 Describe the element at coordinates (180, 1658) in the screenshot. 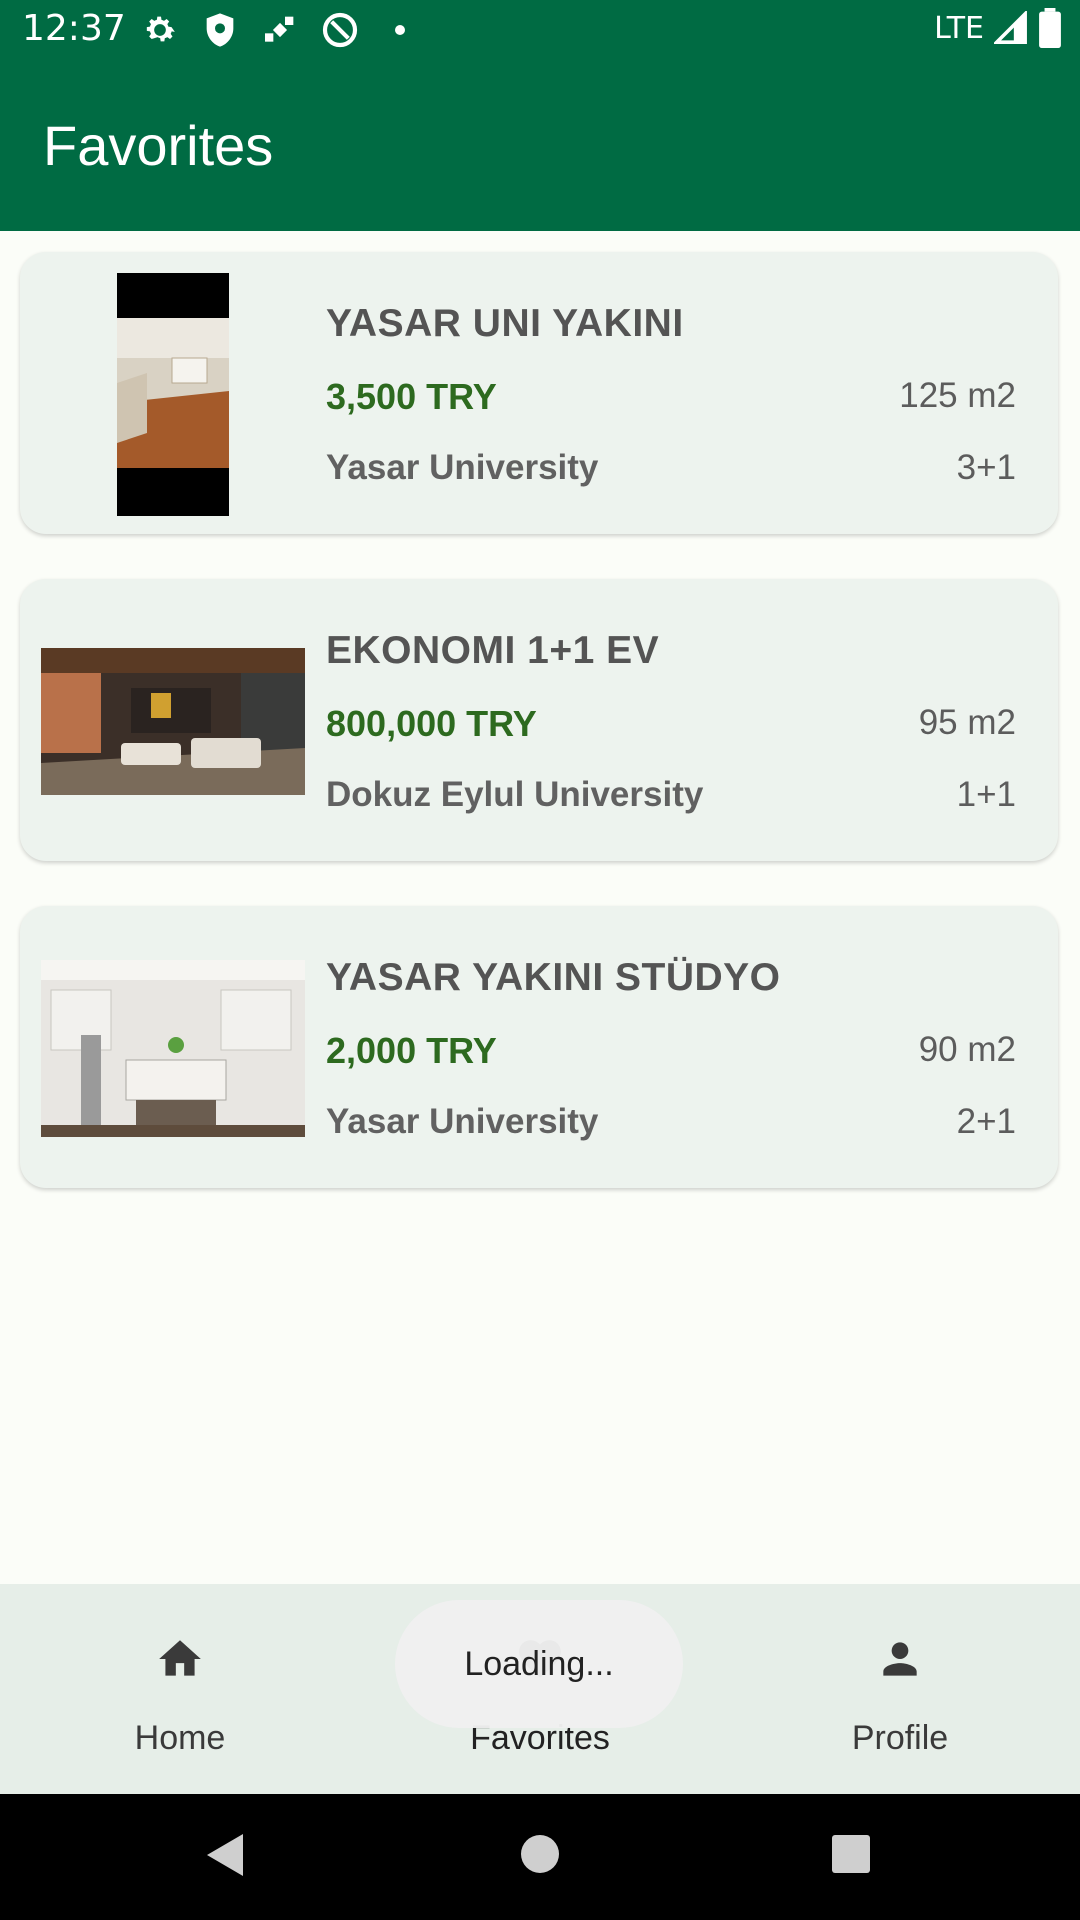

I see `home-icon` at that location.